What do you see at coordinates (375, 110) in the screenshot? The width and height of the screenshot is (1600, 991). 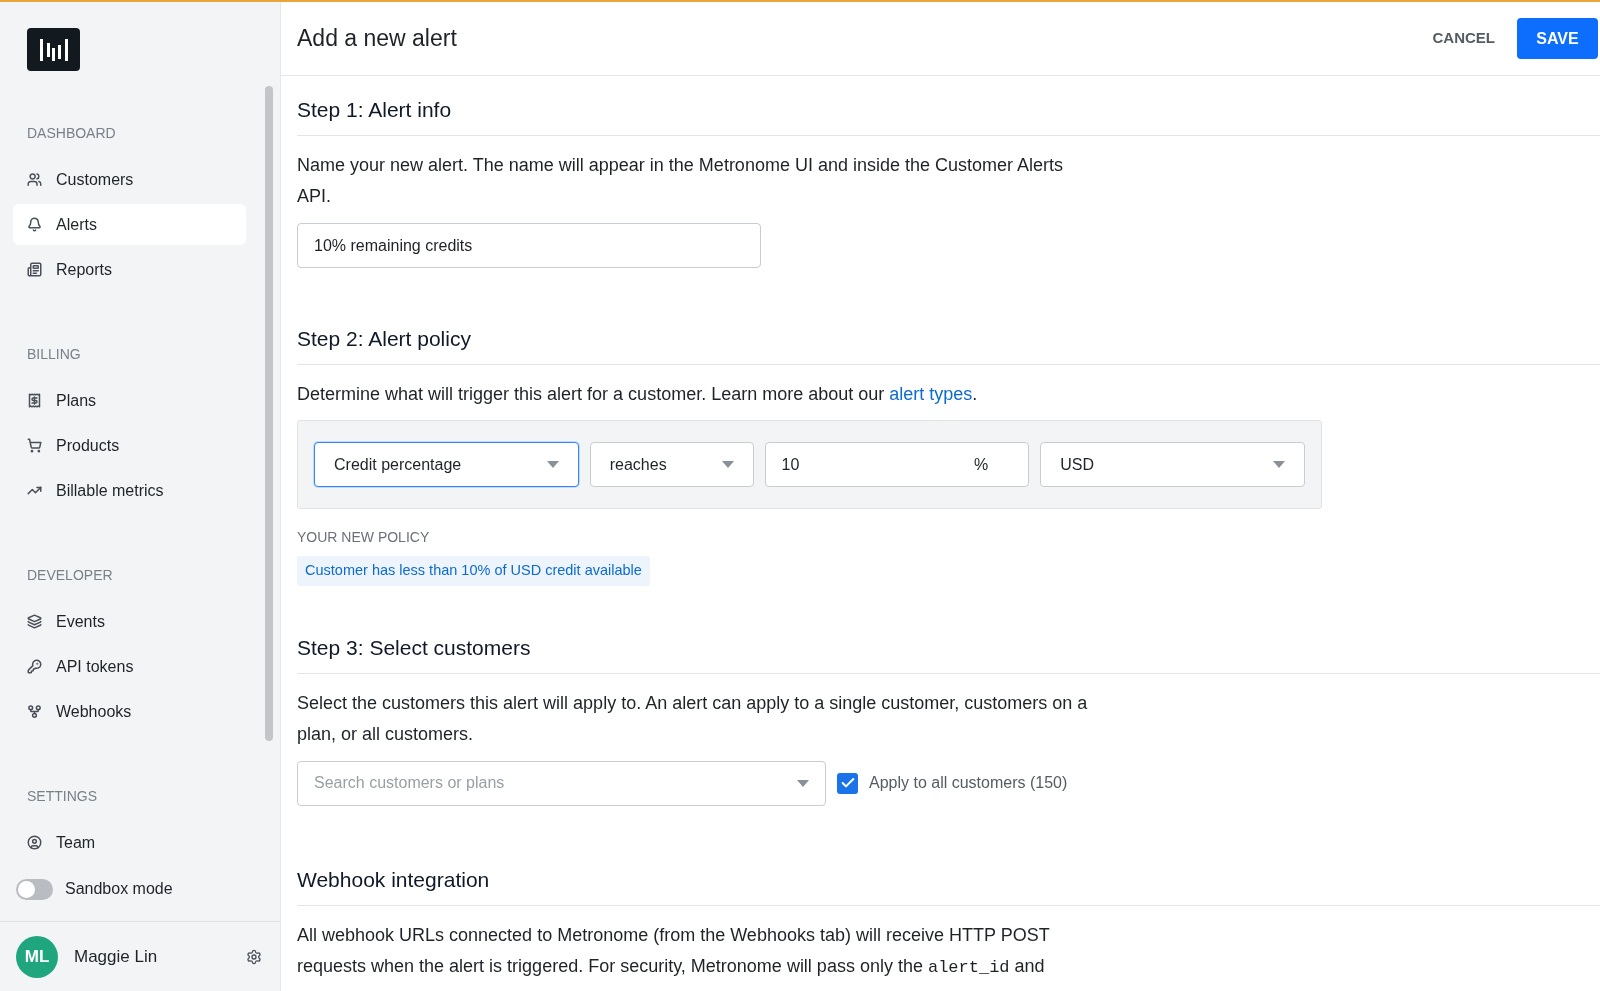 I see `section-heading: Step 1: Alert info` at bounding box center [375, 110].